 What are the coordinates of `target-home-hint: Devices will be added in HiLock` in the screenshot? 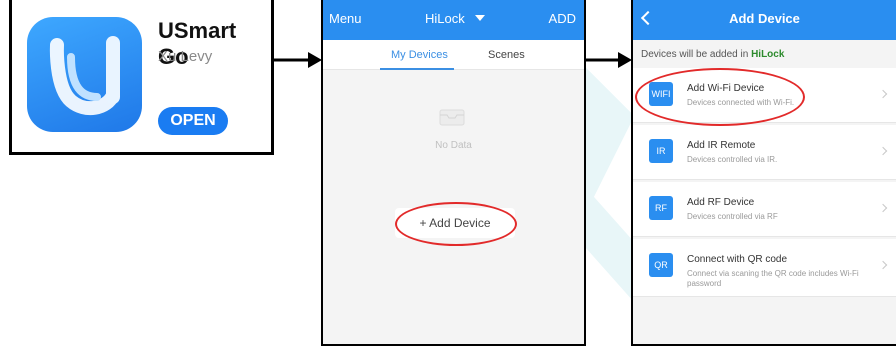 It's located at (764, 54).